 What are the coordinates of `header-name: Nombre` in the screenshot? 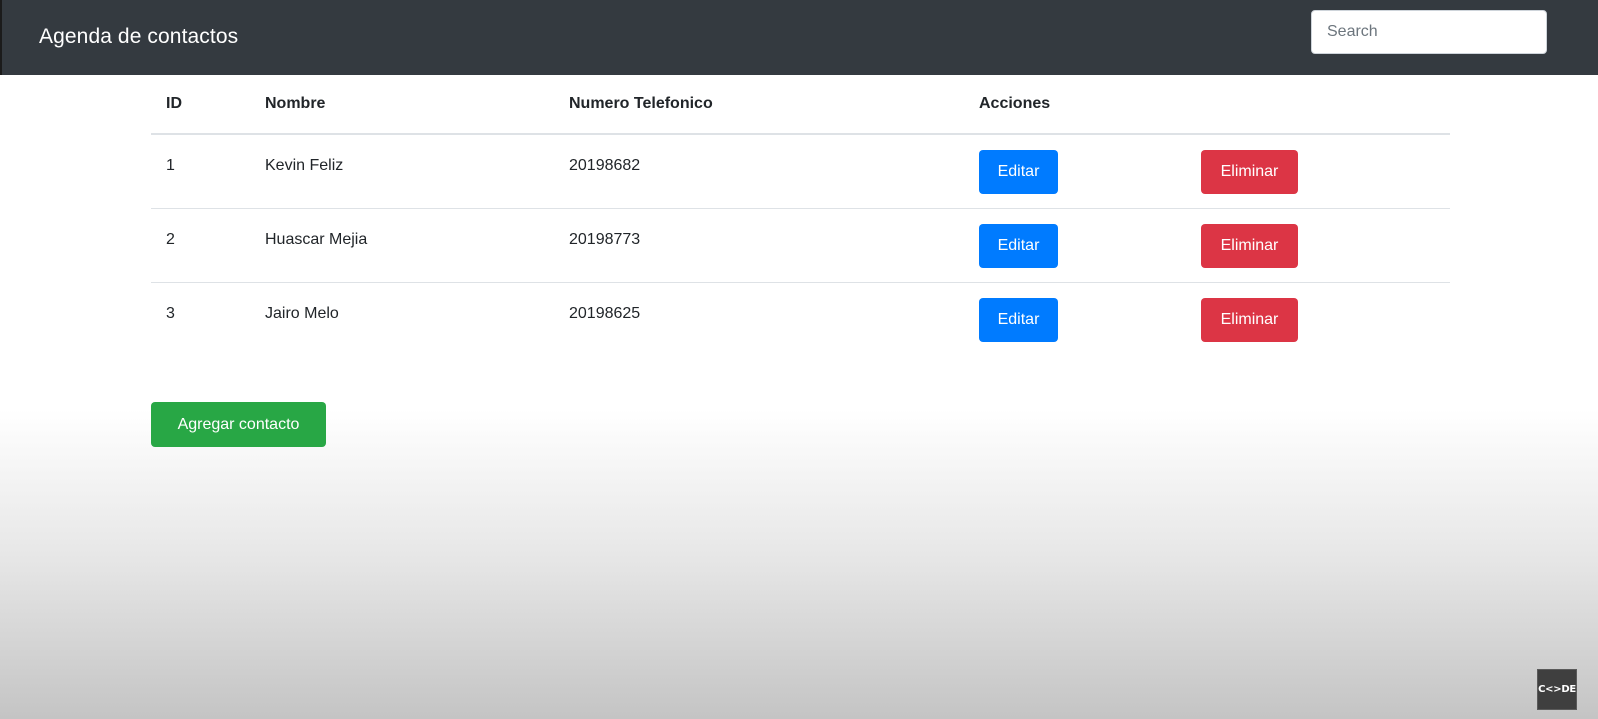 It's located at (402, 105).